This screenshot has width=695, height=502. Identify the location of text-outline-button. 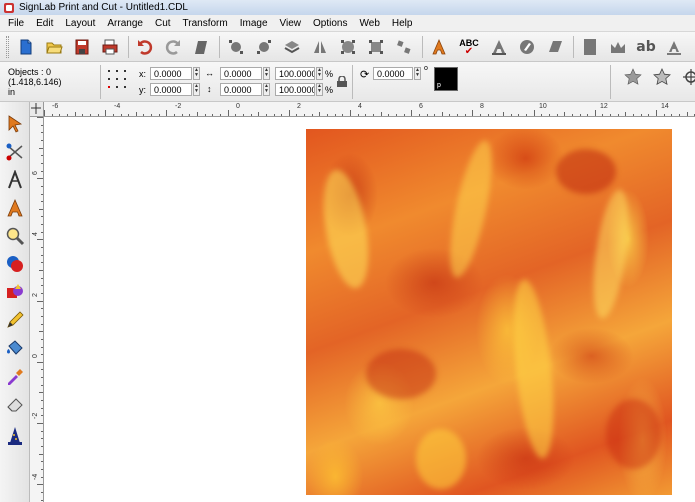
(499, 47).